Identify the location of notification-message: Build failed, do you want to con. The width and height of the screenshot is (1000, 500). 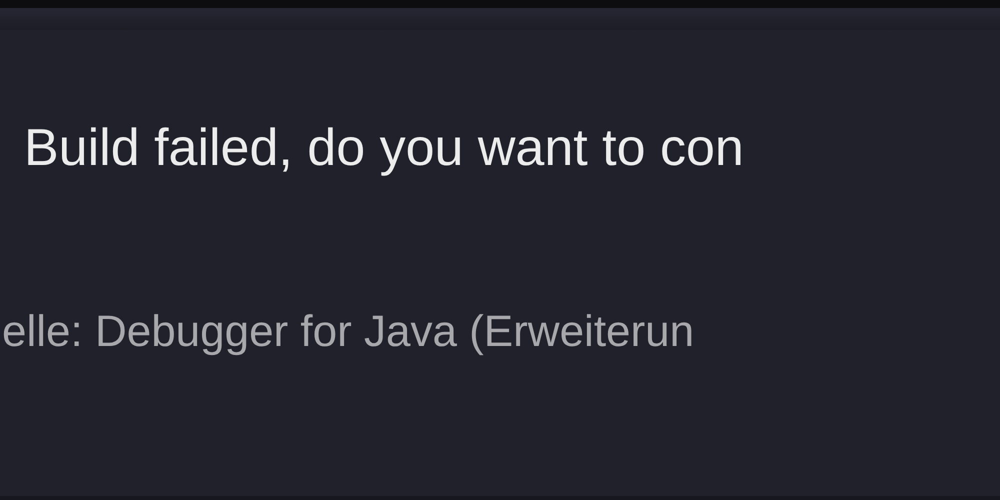
(384, 148).